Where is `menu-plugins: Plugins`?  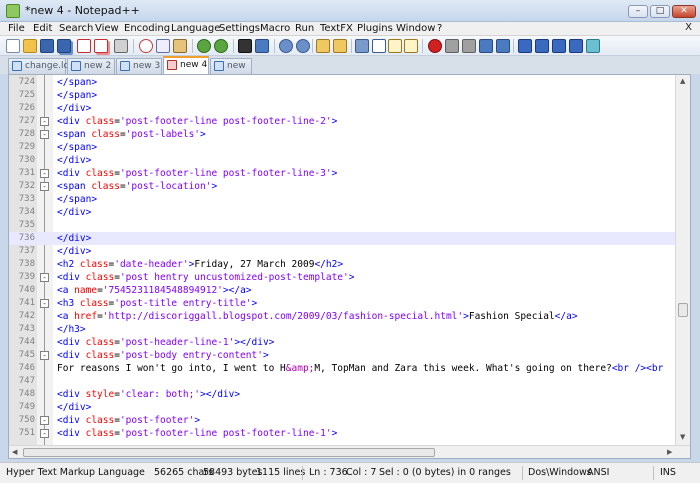
menu-plugins: Plugins is located at coordinates (375, 28).